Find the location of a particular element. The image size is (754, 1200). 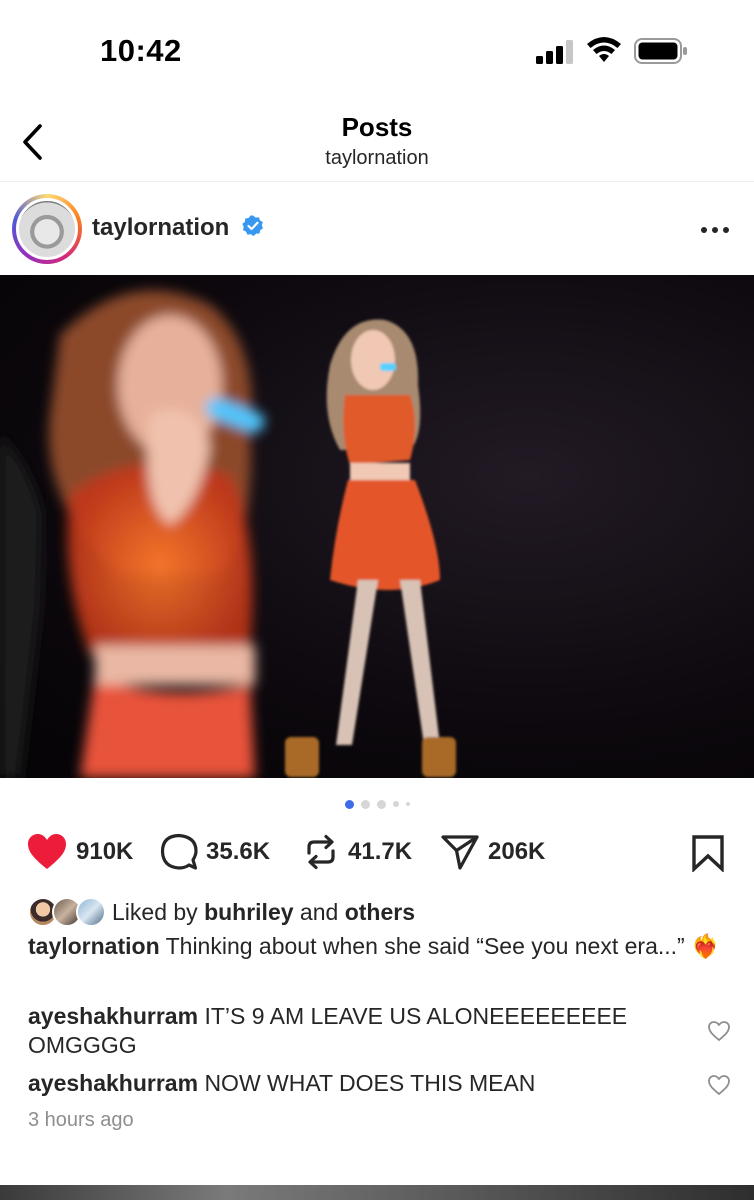

comment-bubble-icon is located at coordinates (179, 851).